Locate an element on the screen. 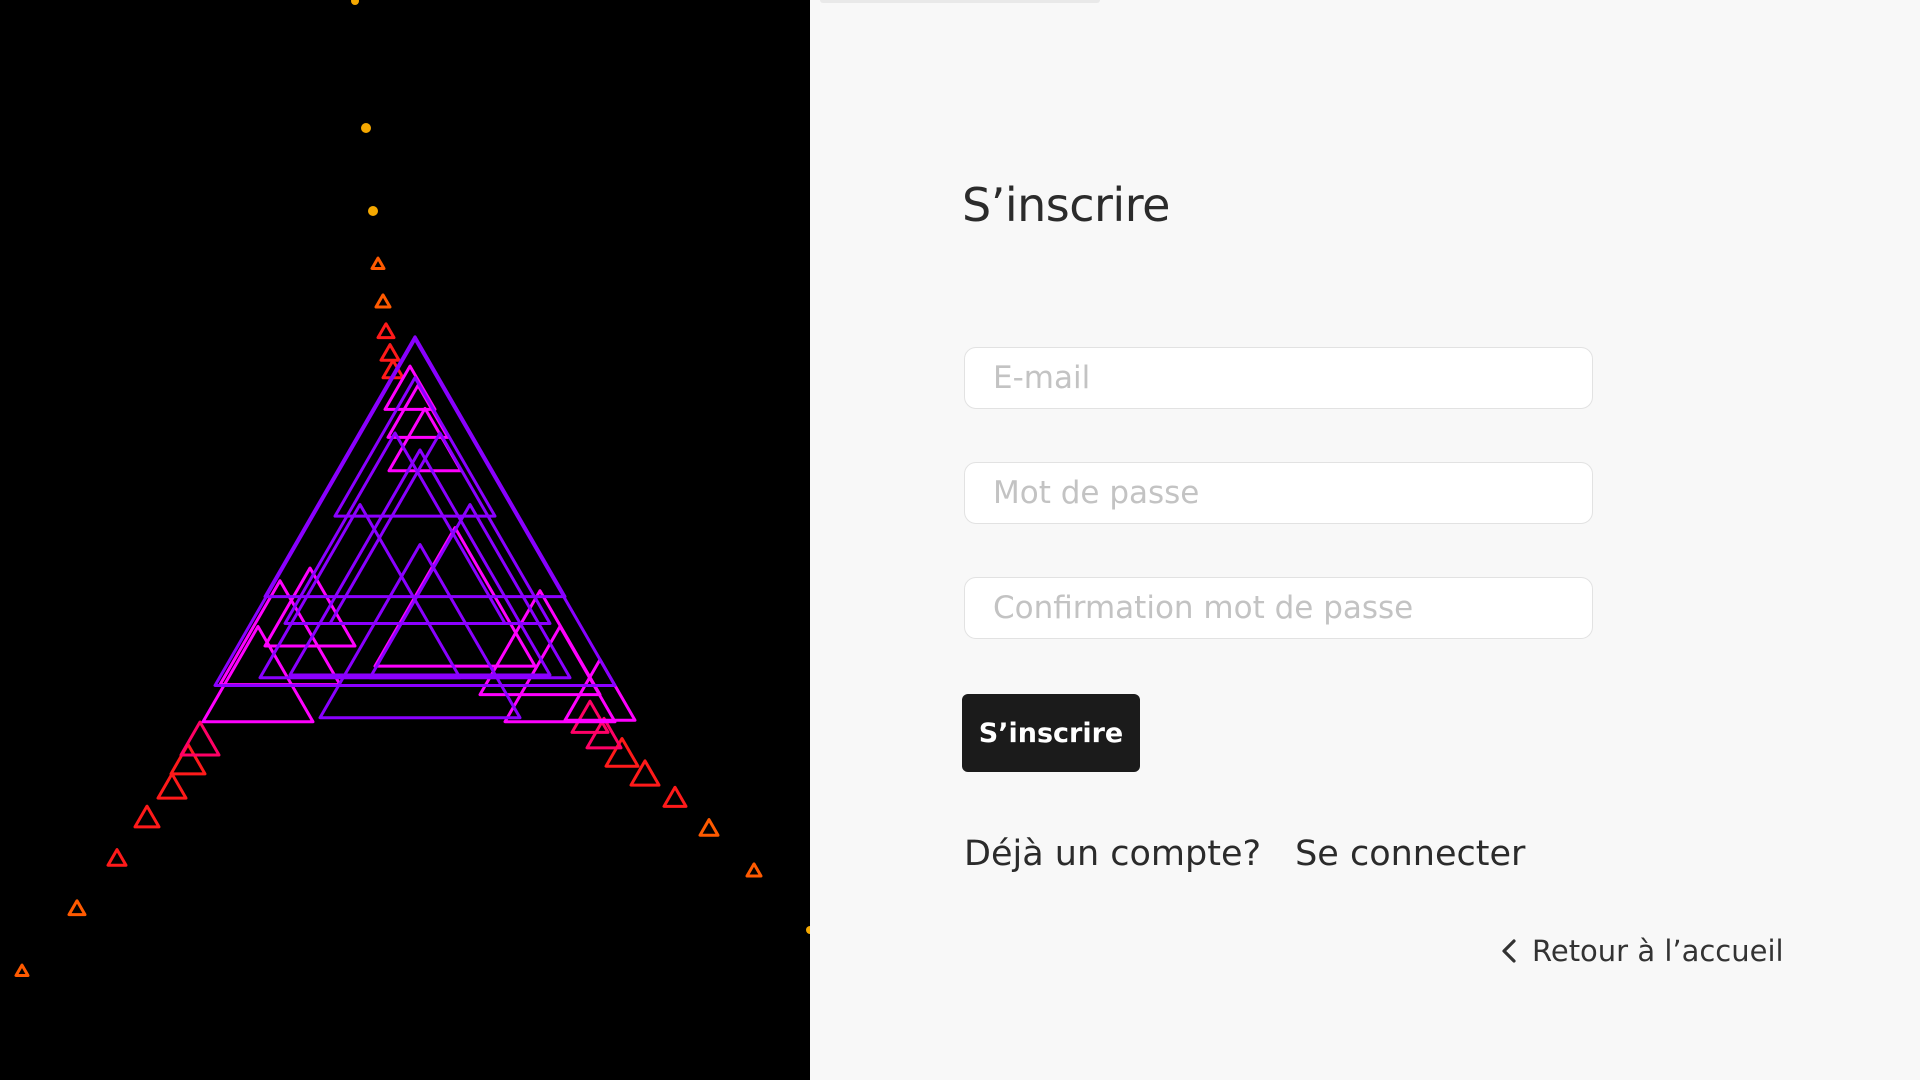 This screenshot has width=1920, height=1080. page-title: S’inscrire is located at coordinates (1066, 205).